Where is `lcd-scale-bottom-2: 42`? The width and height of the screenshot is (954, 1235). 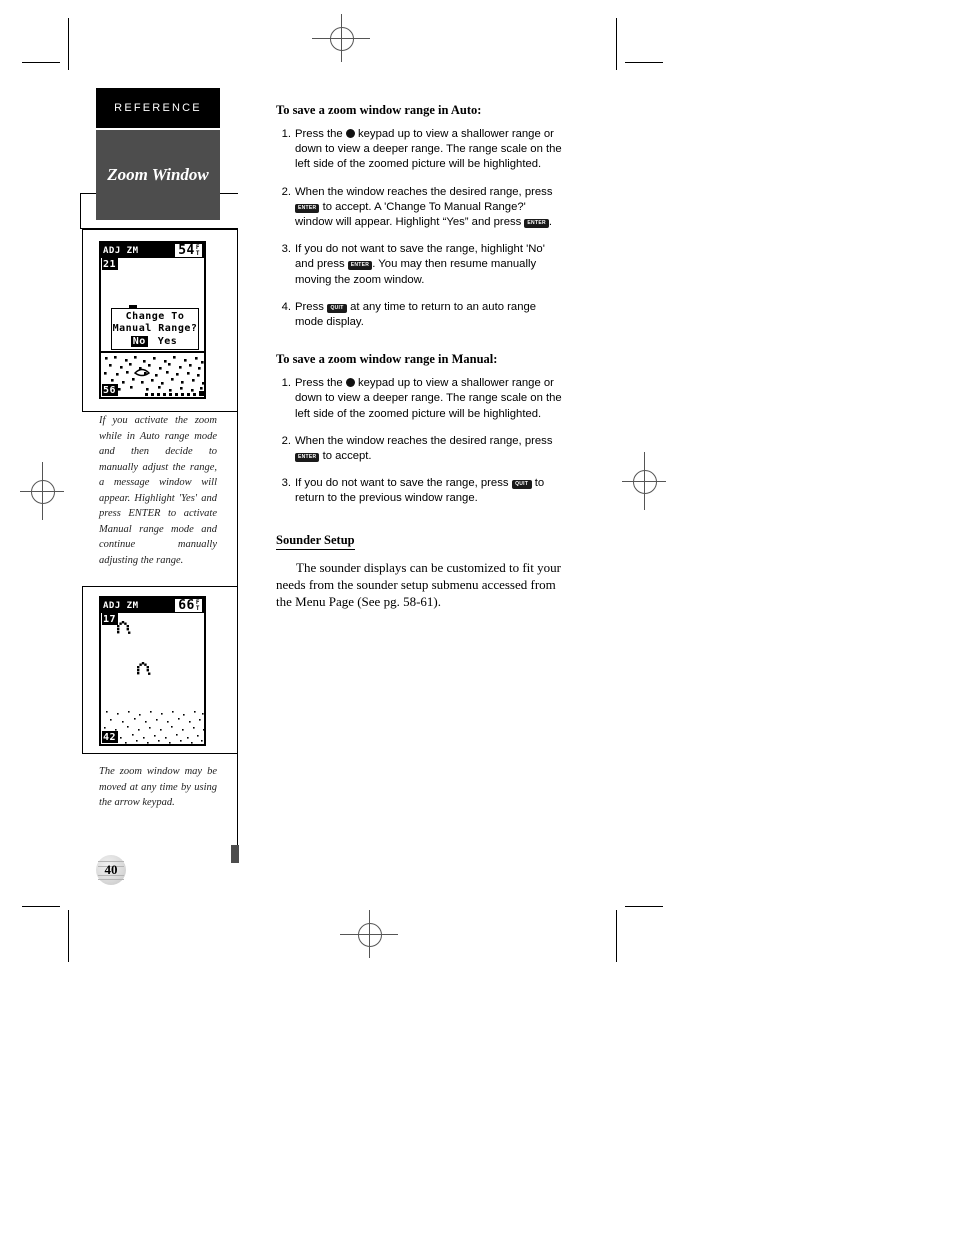 lcd-scale-bottom-2: 42 is located at coordinates (110, 737).